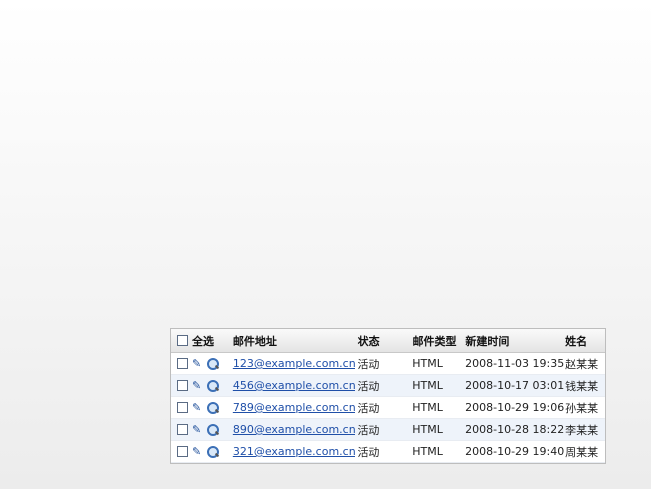 This screenshot has width=651, height=489. Describe the element at coordinates (368, 341) in the screenshot. I see `header-status: 状态` at that location.